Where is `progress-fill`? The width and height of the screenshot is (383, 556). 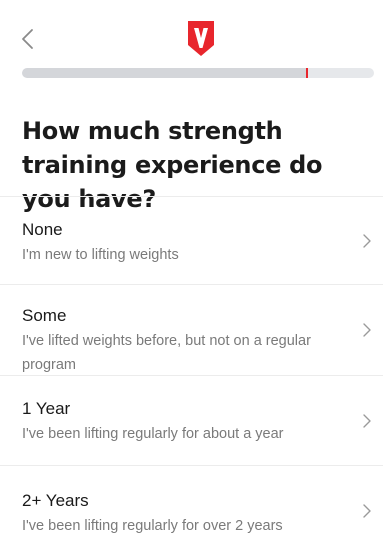
progress-fill is located at coordinates (165, 73).